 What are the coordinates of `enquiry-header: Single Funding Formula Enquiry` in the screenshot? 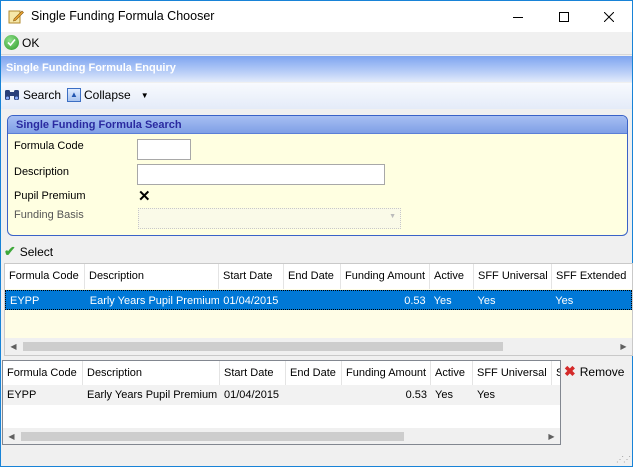 It's located at (316, 69).